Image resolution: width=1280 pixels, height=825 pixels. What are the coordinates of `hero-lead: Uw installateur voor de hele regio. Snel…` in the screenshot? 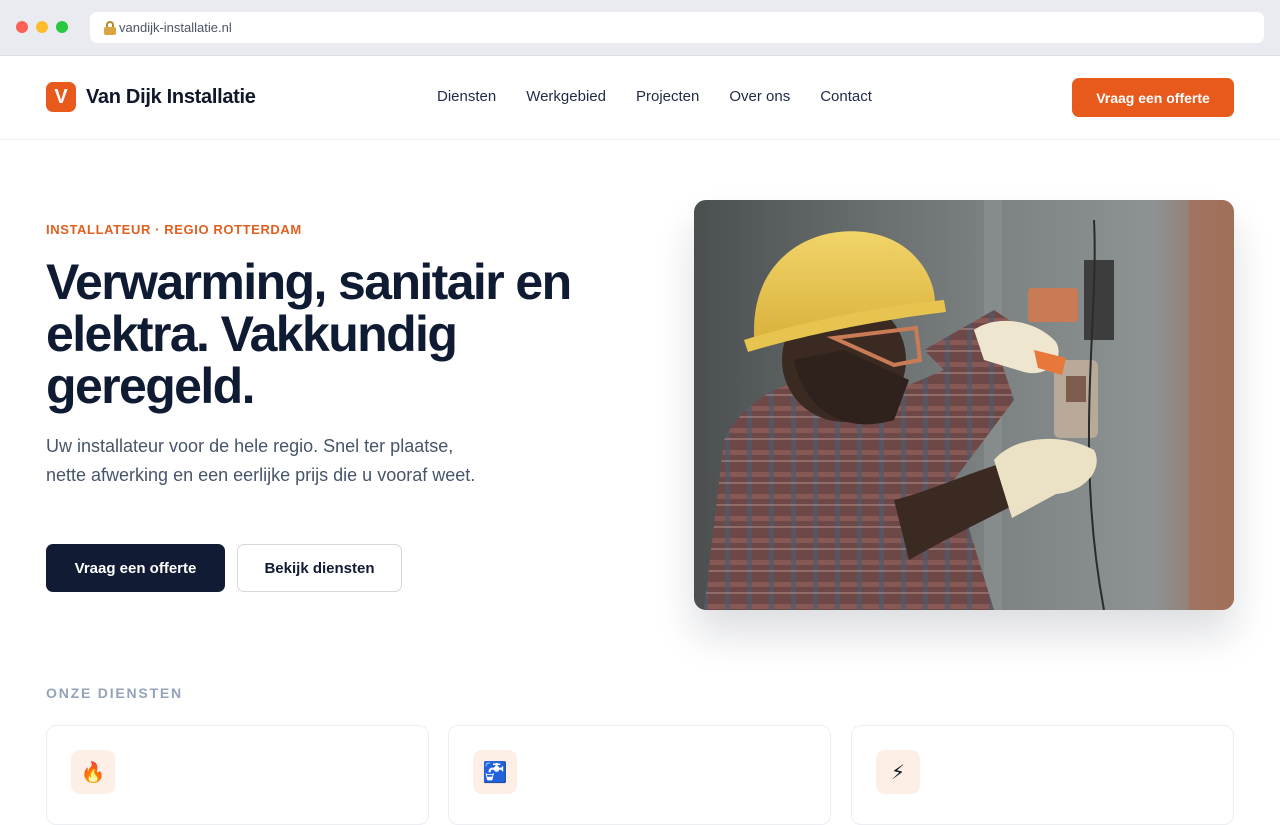 It's located at (261, 460).